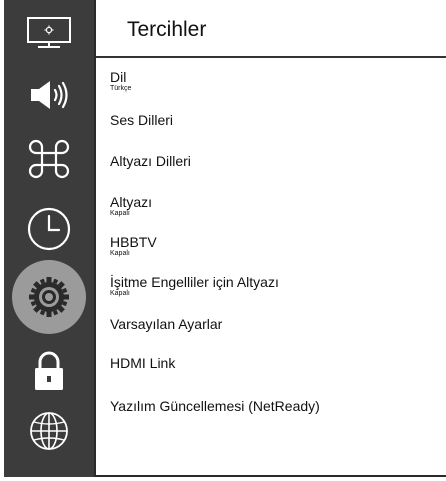  Describe the element at coordinates (121, 88) in the screenshot. I see `menu-item-value: Türkçe` at that location.